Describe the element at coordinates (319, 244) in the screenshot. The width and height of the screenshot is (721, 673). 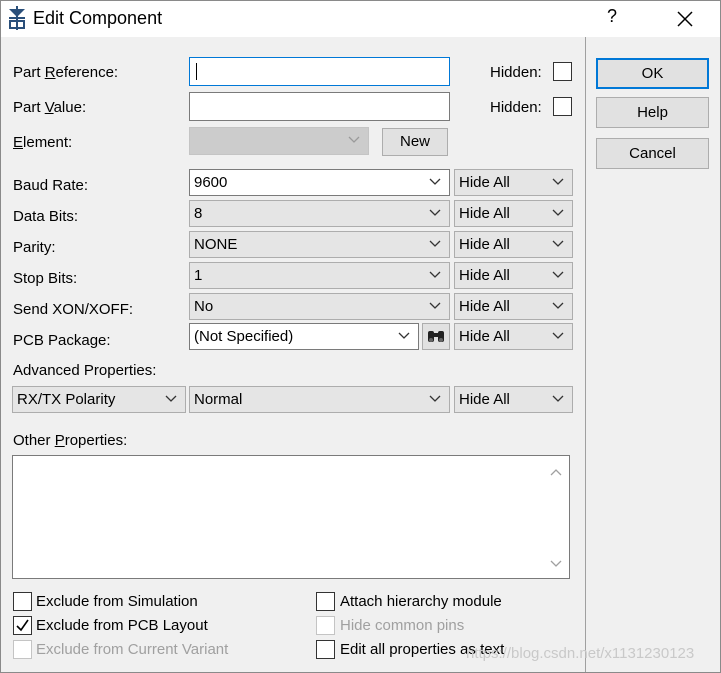
I see `property-value-select: NONE` at that location.